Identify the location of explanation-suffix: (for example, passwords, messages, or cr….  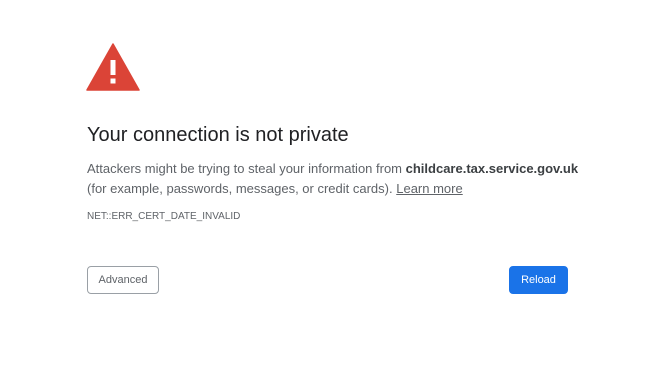
(242, 188).